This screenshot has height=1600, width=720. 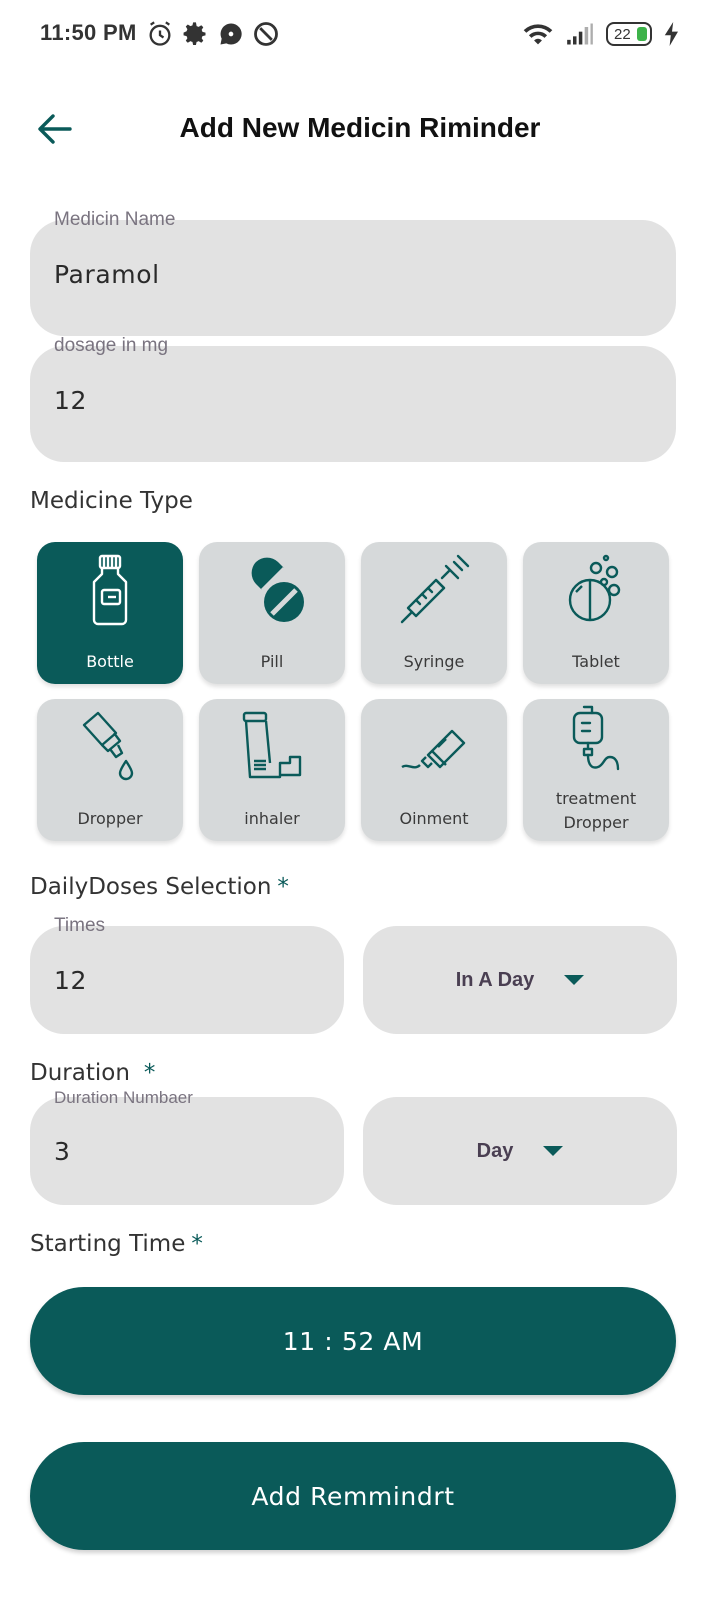 I want to click on medicine-type-bottle: Bottle, so click(x=110, y=613).